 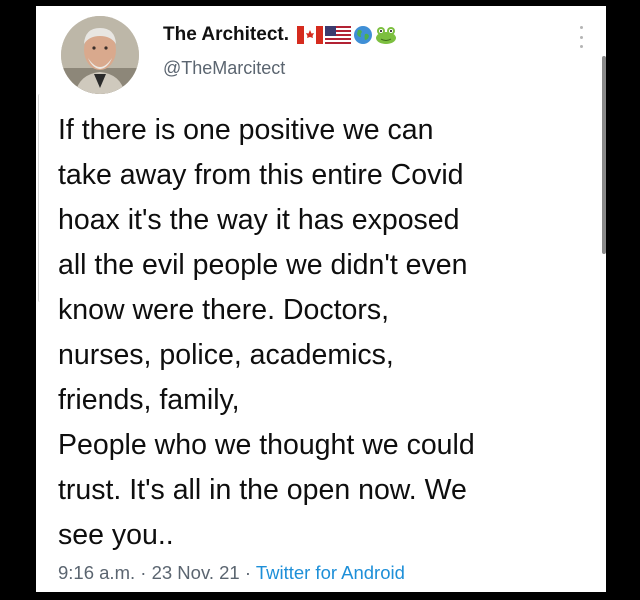 I want to click on tweet-line: nurses, police, academics,, so click(x=226, y=355).